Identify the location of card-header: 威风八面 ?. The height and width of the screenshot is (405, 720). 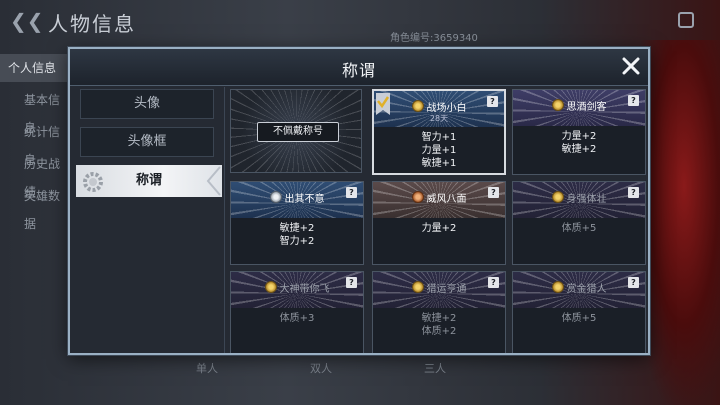
(439, 200).